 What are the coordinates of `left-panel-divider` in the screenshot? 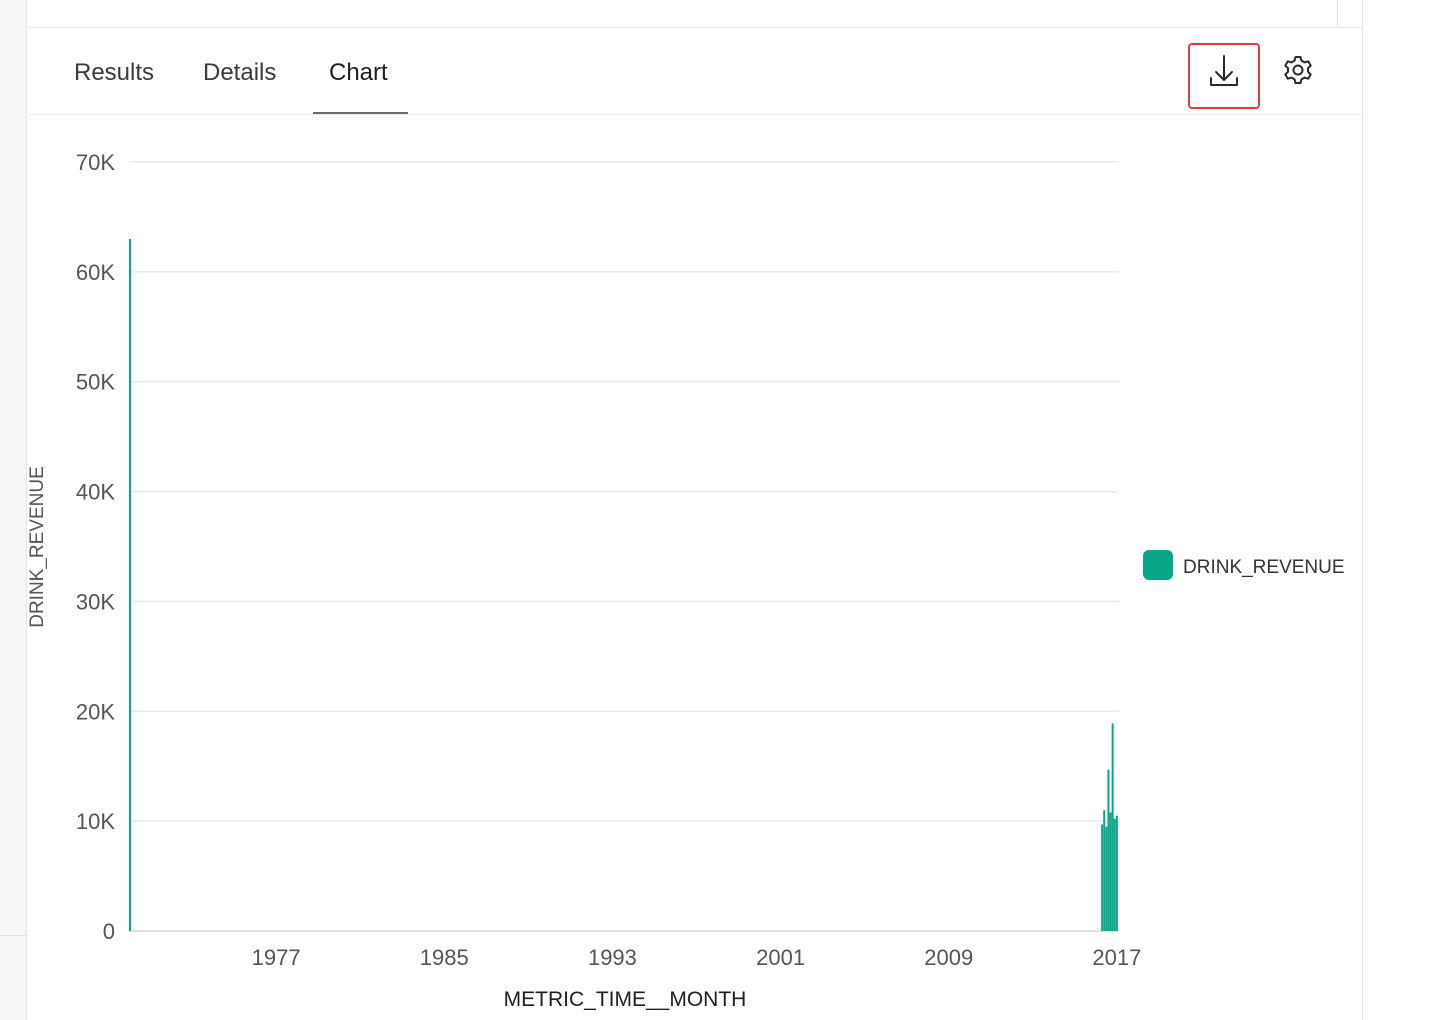 It's located at (13, 935).